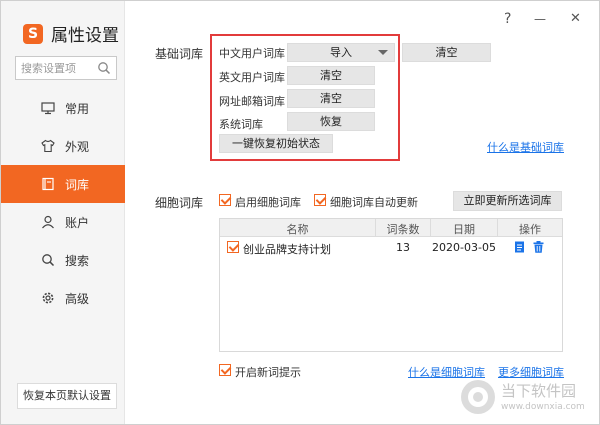 The width and height of the screenshot is (600, 425). I want to click on reset-defaults-button: 恢复本页默认设置, so click(67, 396).